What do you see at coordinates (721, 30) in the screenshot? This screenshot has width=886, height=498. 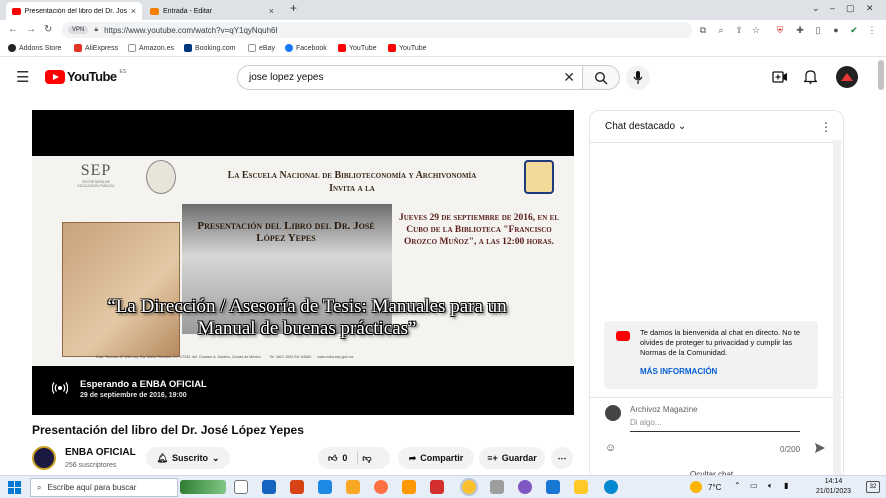 I see `zoom-icon: ⌕` at bounding box center [721, 30].